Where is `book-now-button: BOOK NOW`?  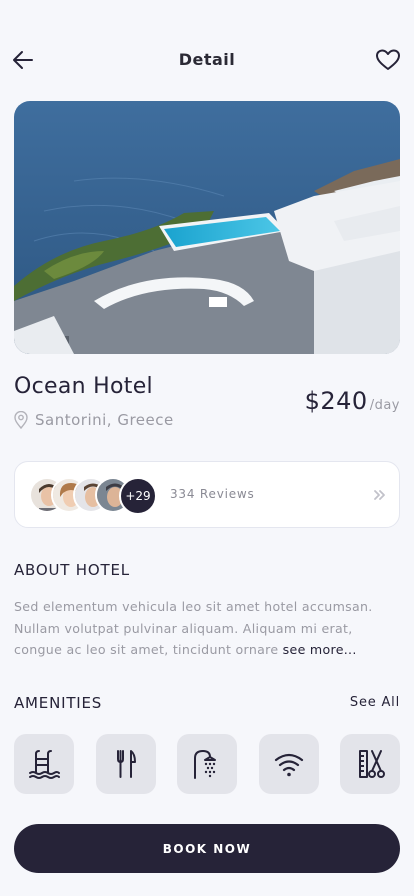 book-now-button: BOOK NOW is located at coordinates (207, 848).